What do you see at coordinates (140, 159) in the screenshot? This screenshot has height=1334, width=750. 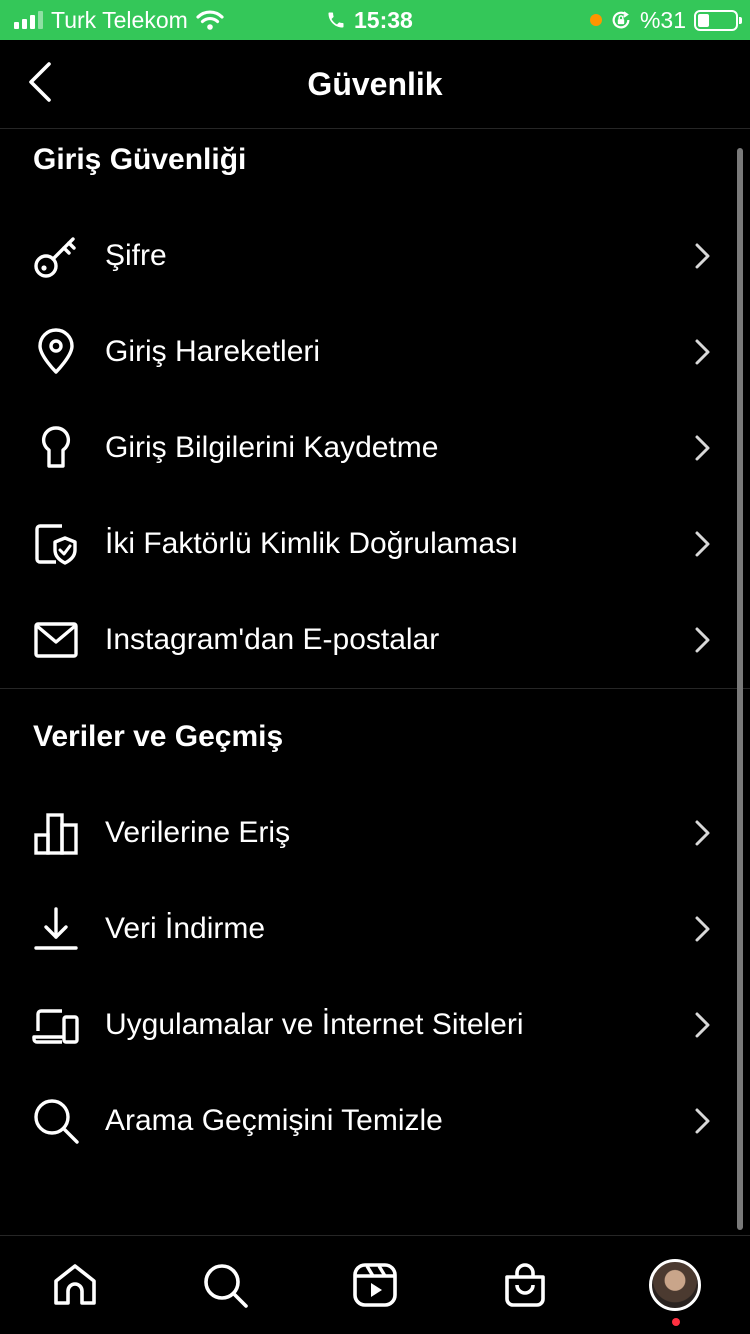 I see `section-title-login-security: Giriş Güvenliği` at bounding box center [140, 159].